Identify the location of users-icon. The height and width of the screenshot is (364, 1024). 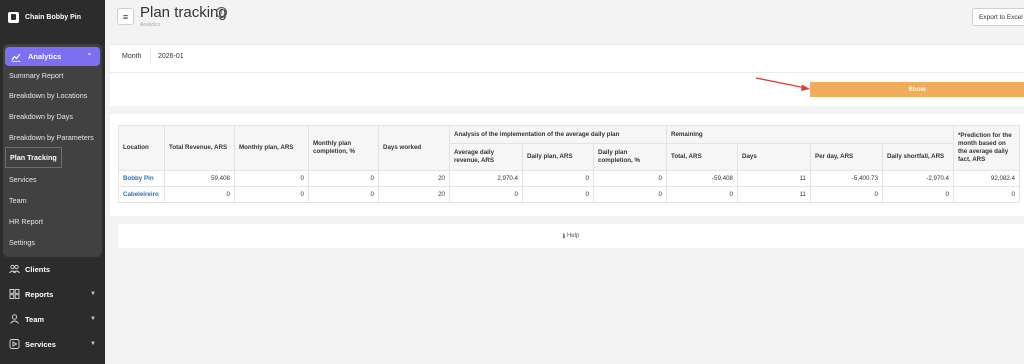
(14, 269).